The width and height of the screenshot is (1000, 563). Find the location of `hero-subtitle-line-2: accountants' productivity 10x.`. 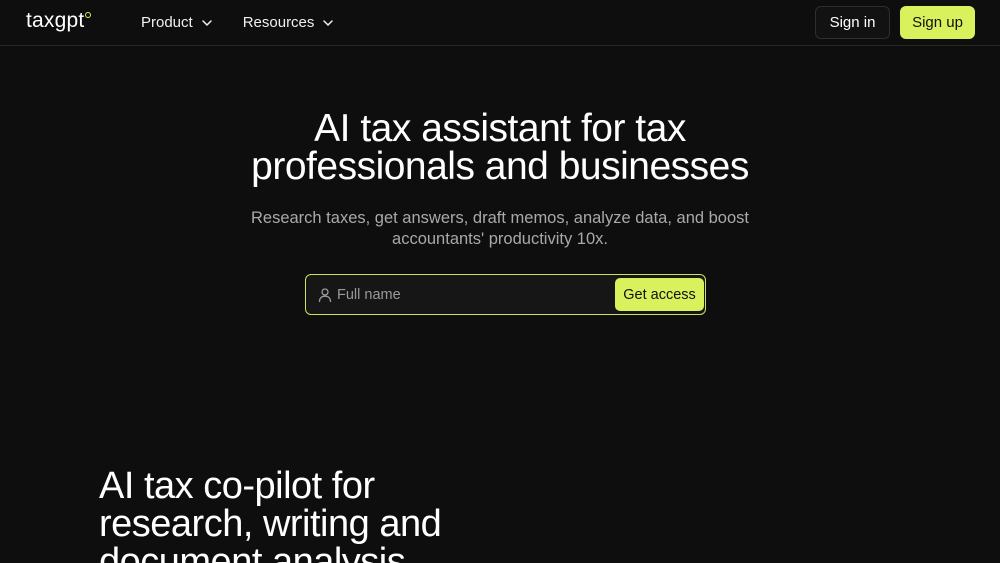

hero-subtitle-line-2: accountants' productivity 10x. is located at coordinates (500, 239).